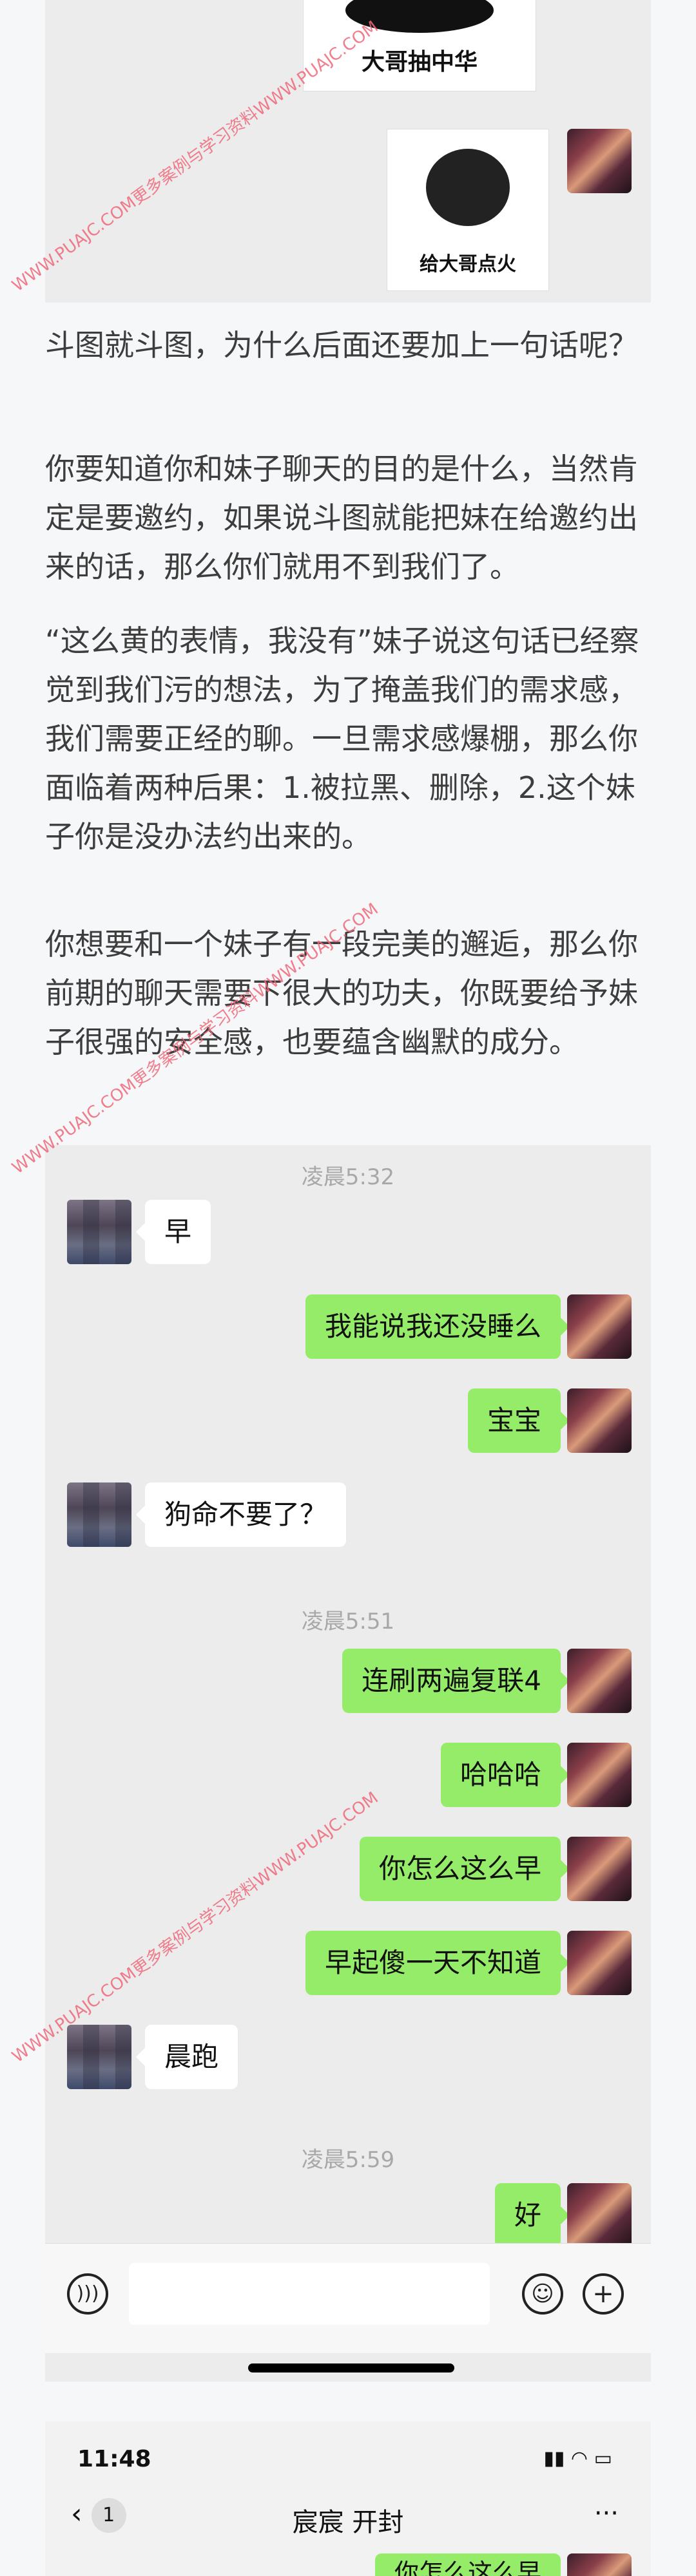 The width and height of the screenshot is (696, 2576). I want to click on message-bubble: 好, so click(532, 2215).